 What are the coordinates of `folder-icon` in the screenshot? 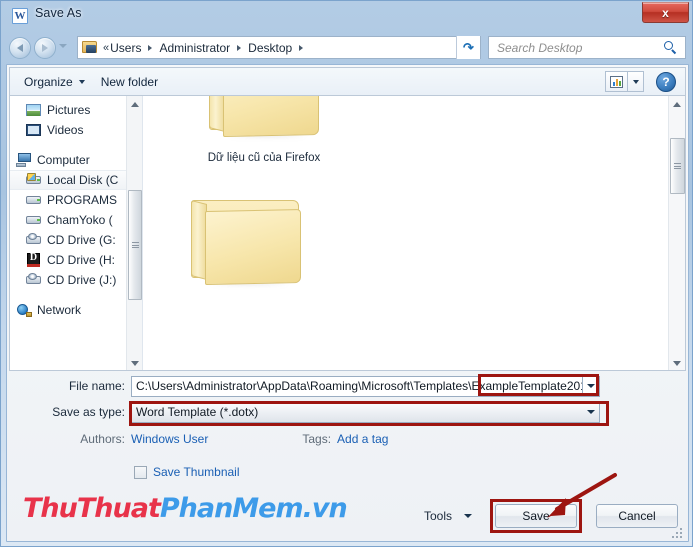 It's located at (271, 117).